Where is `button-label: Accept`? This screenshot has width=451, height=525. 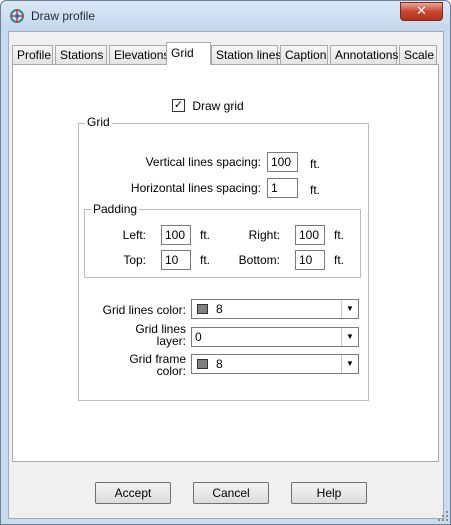 button-label: Accept is located at coordinates (133, 493).